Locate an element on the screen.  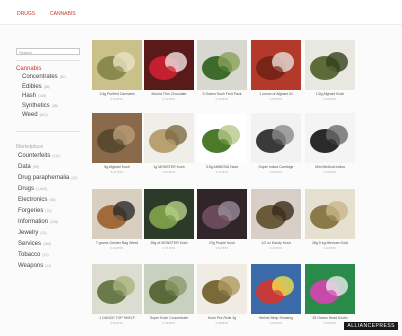
sidebar-item: Counterfeits (111) is located at coordinates (39, 156).